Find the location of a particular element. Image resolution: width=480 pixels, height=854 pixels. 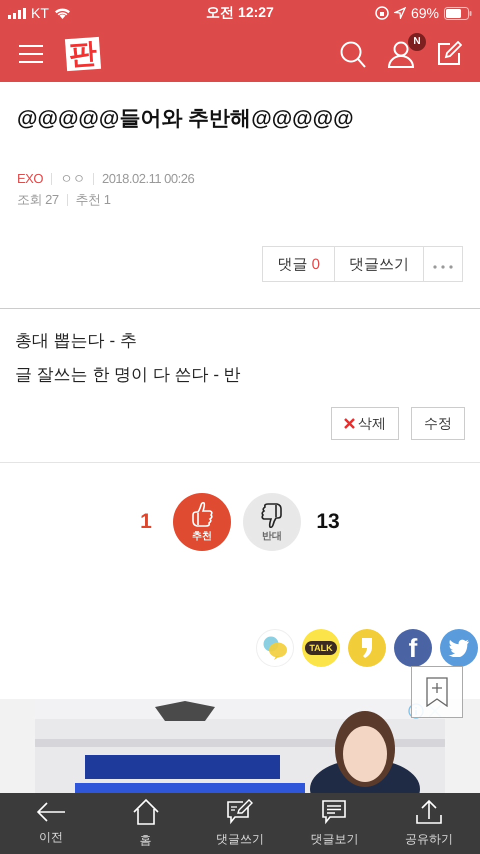

carrier-name: KT is located at coordinates (40, 13).